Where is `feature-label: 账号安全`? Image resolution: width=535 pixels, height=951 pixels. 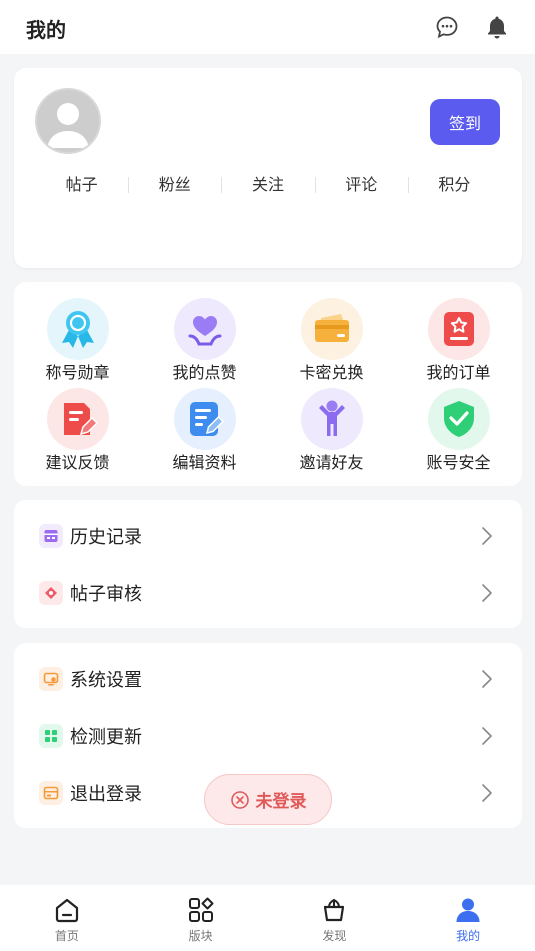 feature-label: 账号安全 is located at coordinates (458, 462).